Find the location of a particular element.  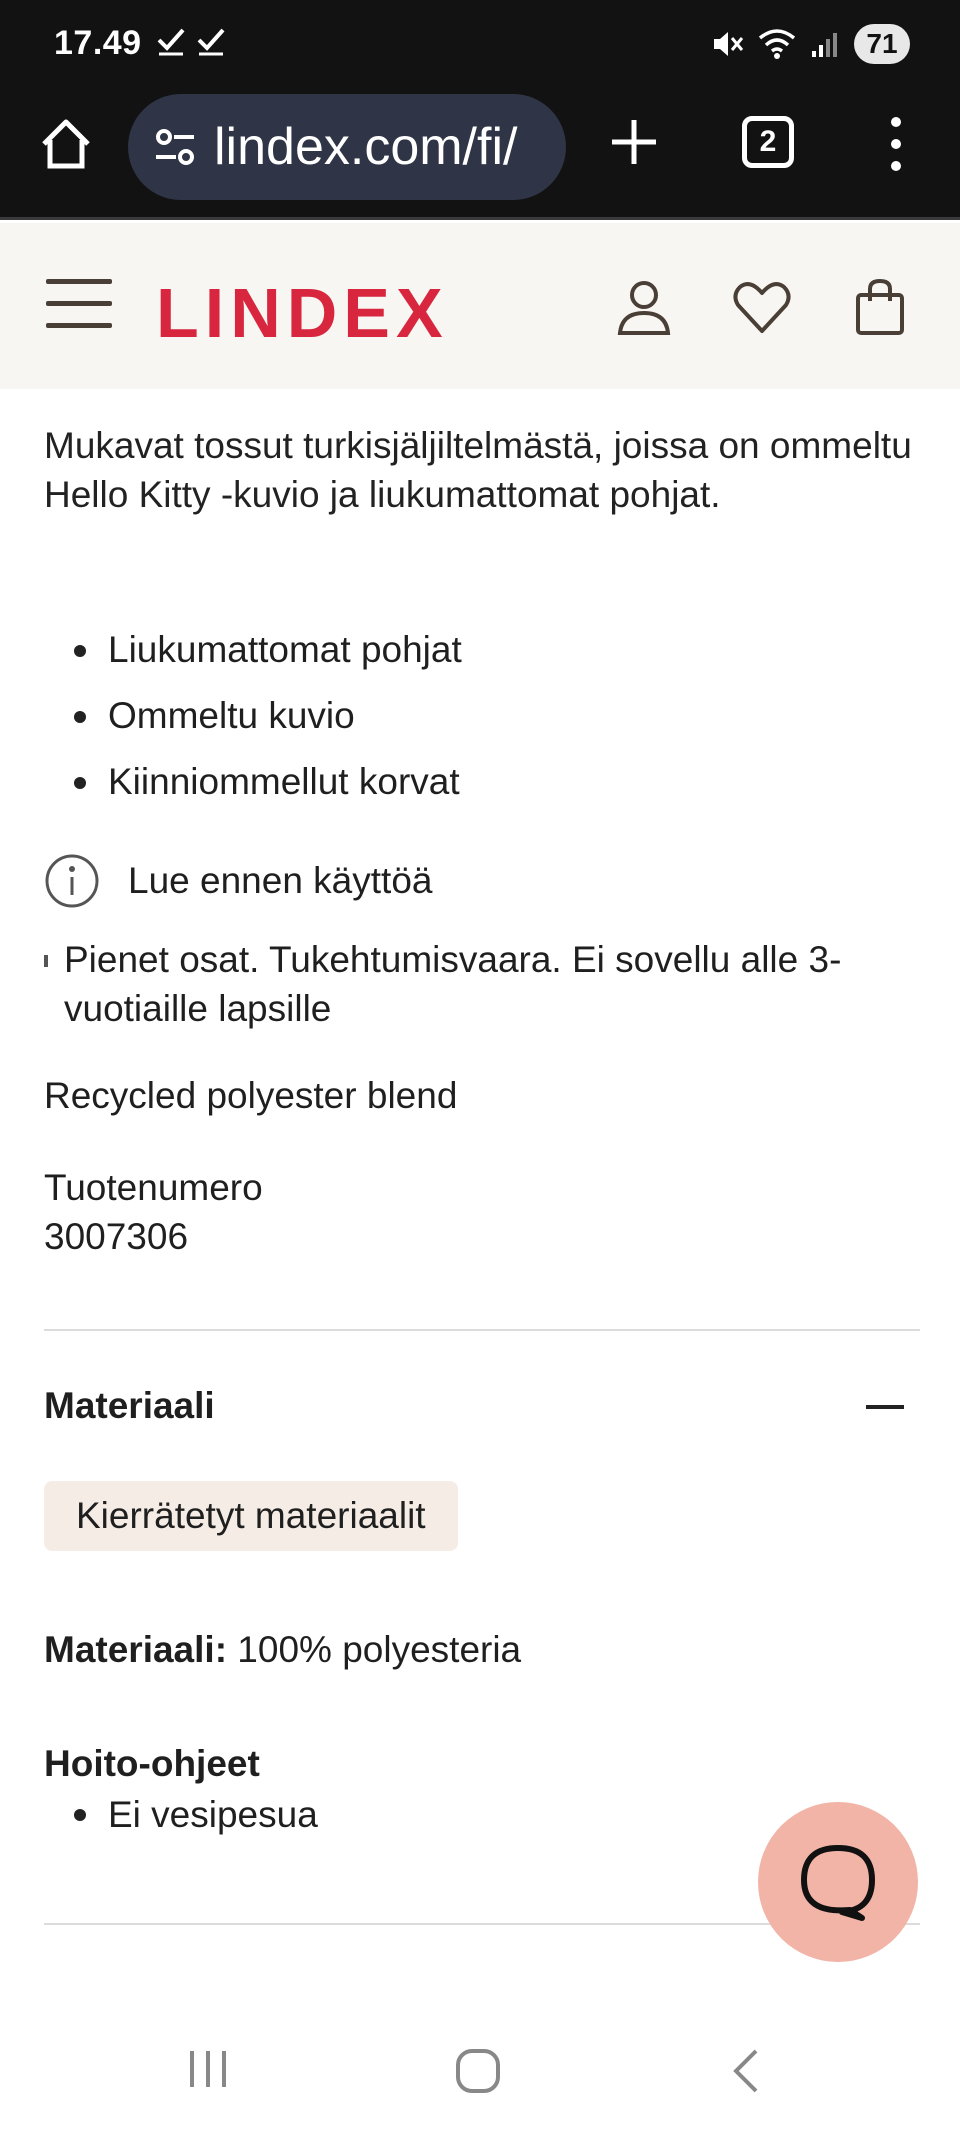

material-value: 100% polyesteria is located at coordinates (374, 1649).